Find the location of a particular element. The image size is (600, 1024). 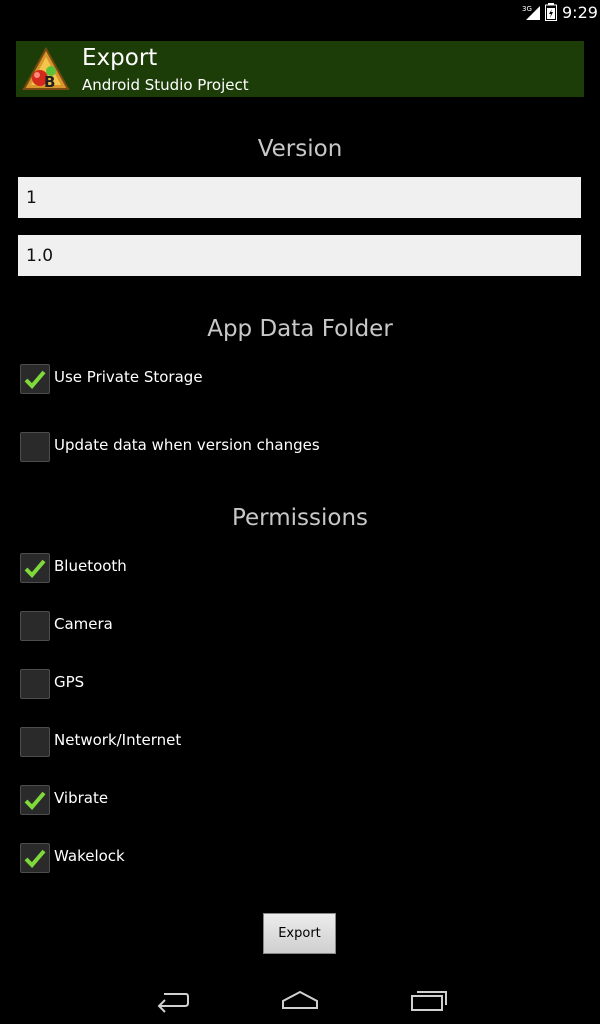

checkbox-label: Vibrate is located at coordinates (81, 798).